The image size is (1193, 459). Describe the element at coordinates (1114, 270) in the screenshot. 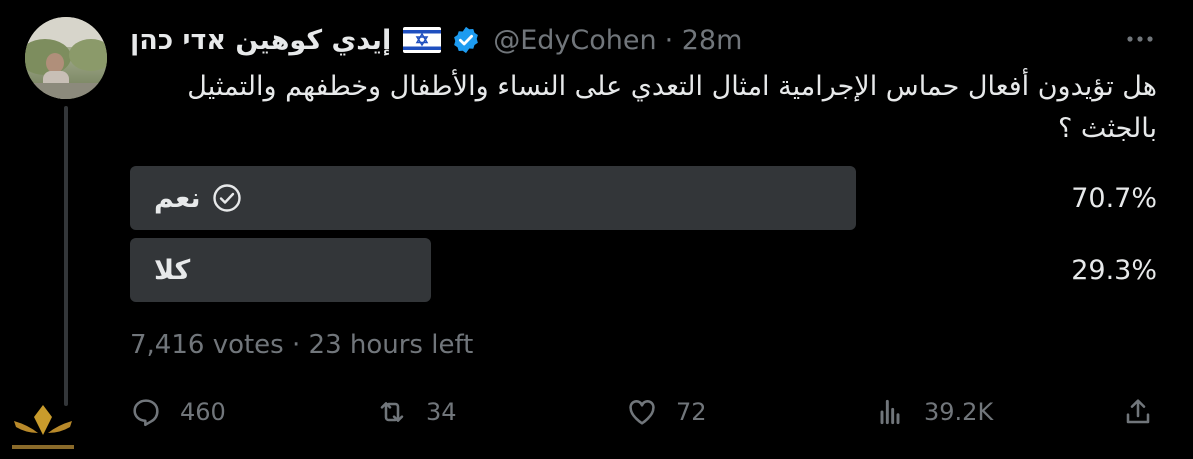

I see `poll-option-percent: 29.3%` at that location.